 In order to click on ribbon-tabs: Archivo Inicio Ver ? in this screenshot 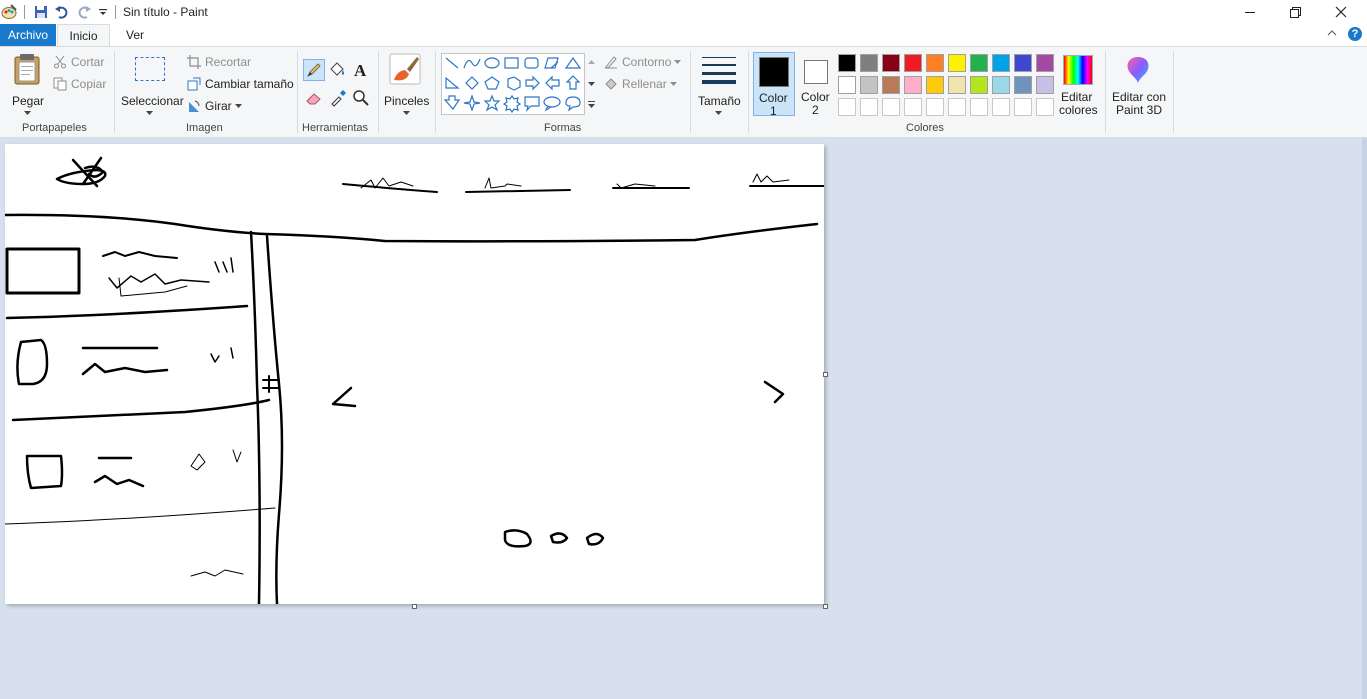, I will do `click(683, 35)`.